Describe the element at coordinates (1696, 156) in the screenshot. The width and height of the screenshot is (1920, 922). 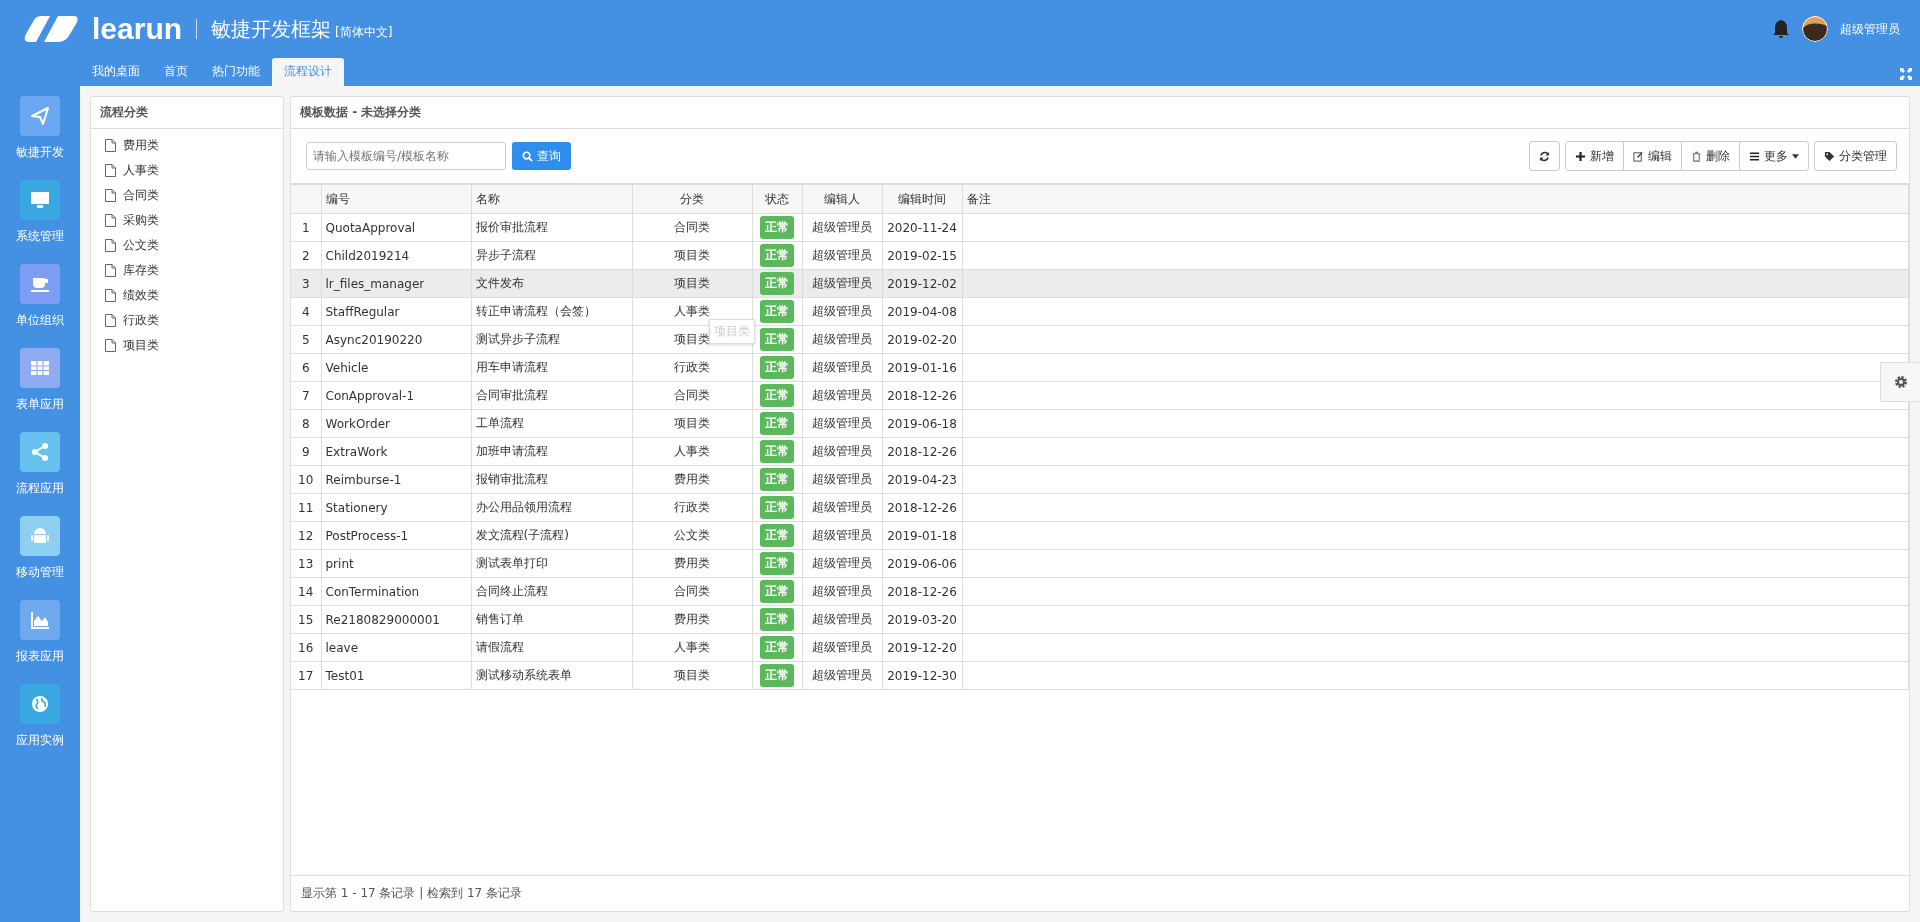
I see `trash-icon` at that location.